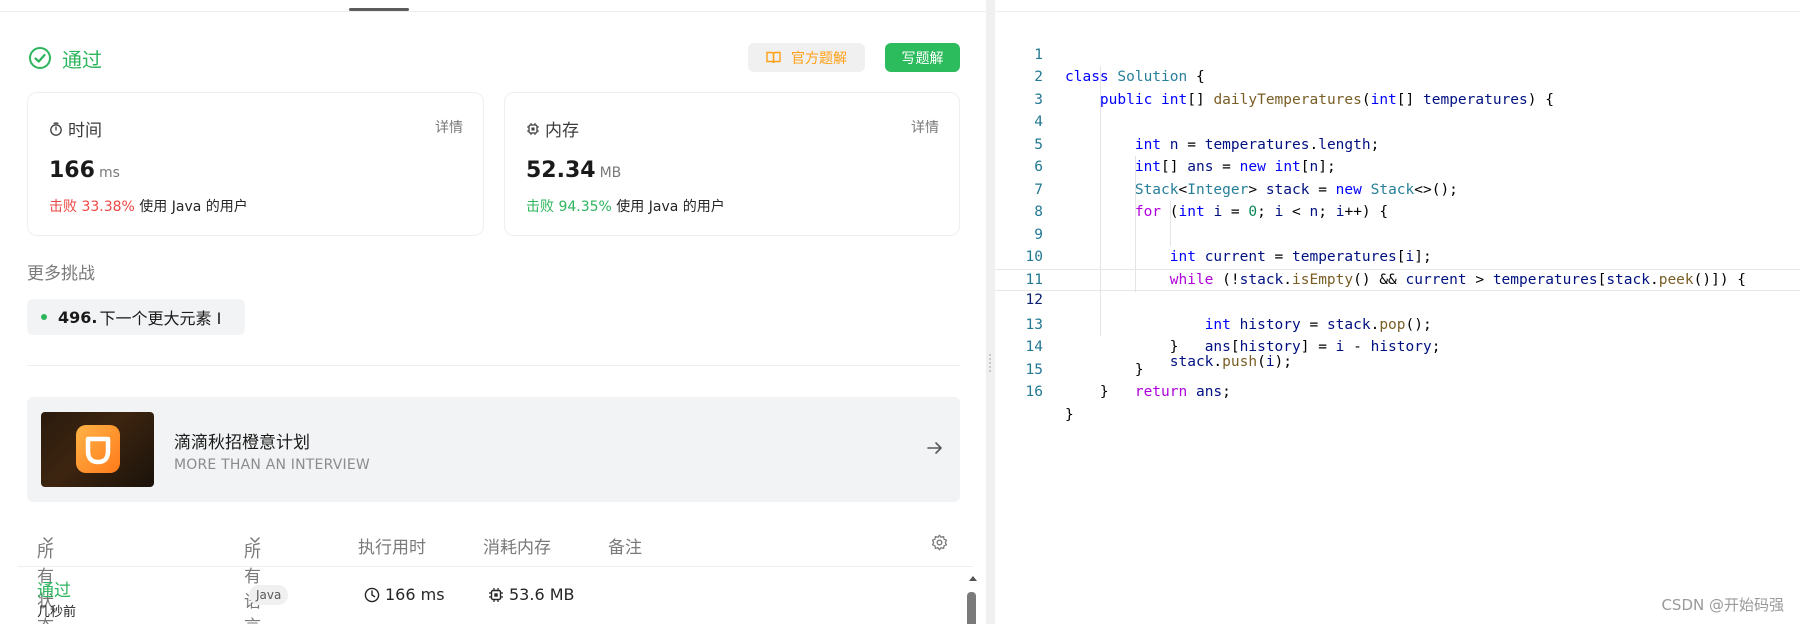 This screenshot has height=624, width=1800. I want to click on code-line: 14 return ans;, so click(1397, 356).